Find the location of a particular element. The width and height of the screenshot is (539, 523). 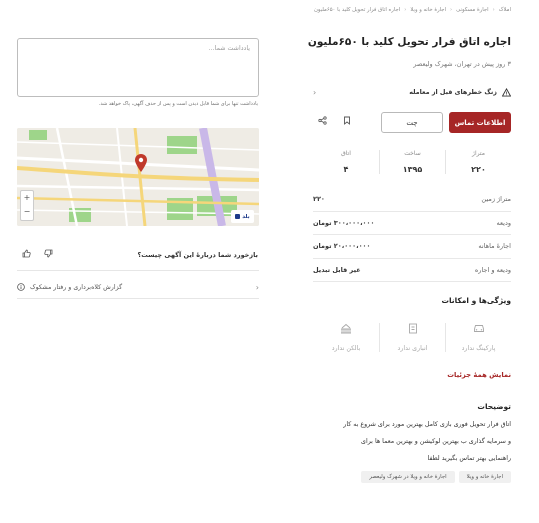

info-key: ودیعه is located at coordinates (503, 222).